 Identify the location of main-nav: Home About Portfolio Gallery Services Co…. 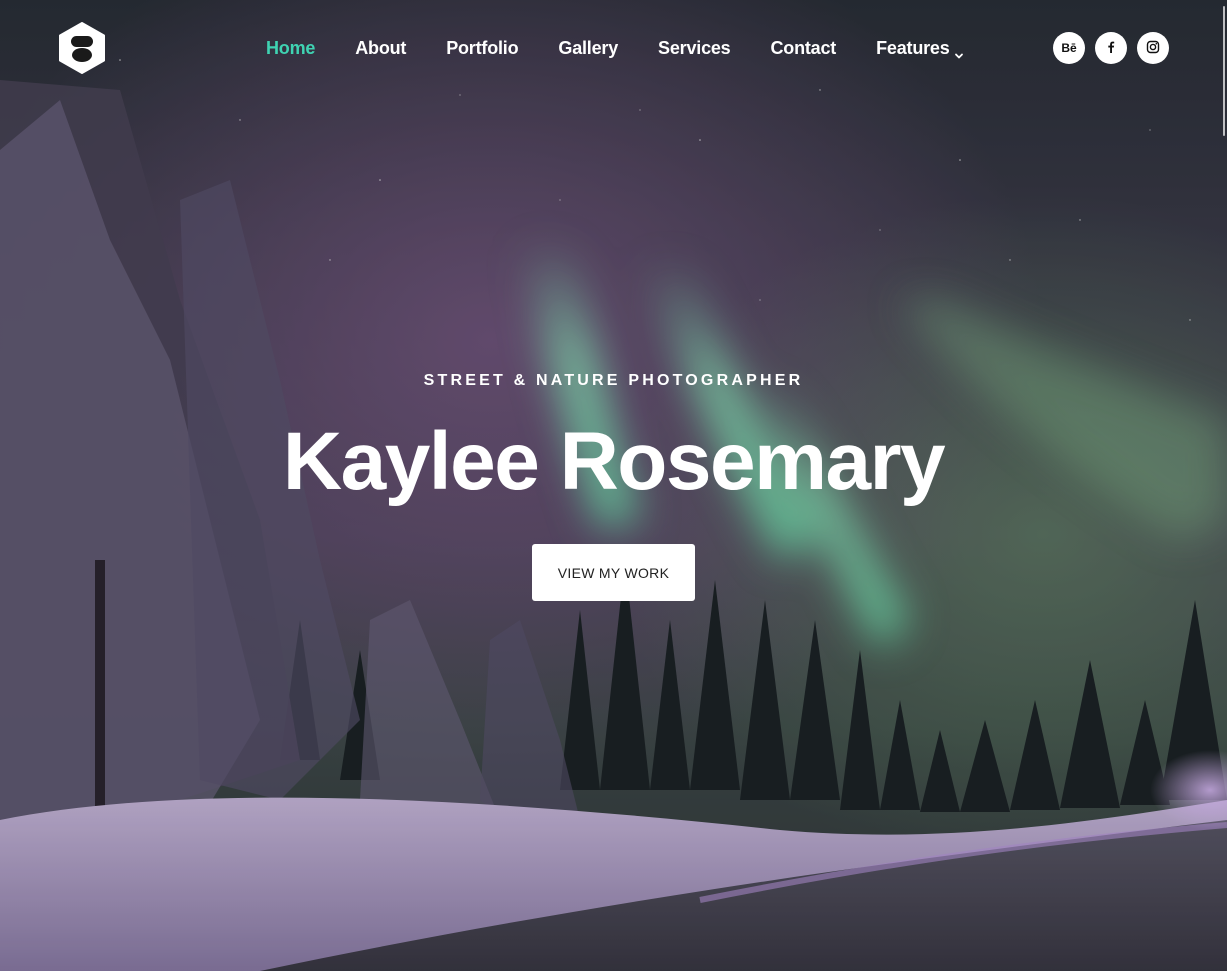
(635, 48).